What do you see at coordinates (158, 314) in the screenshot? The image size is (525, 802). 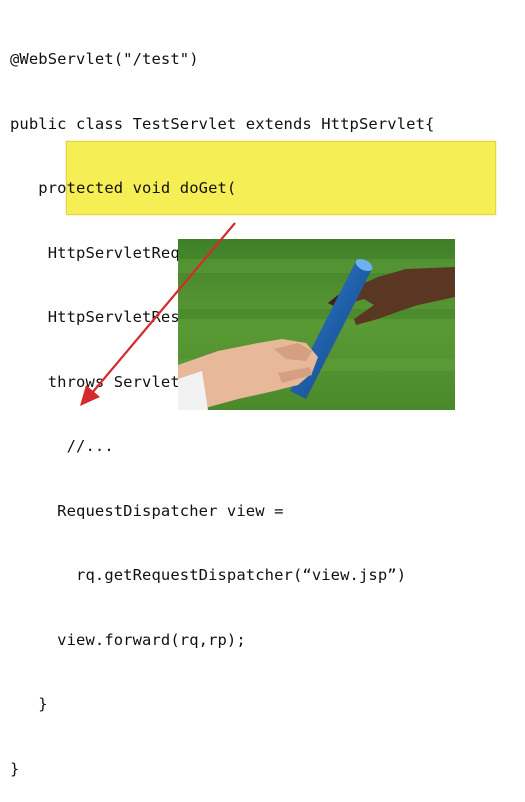 I see `red-arrow-icon` at bounding box center [158, 314].